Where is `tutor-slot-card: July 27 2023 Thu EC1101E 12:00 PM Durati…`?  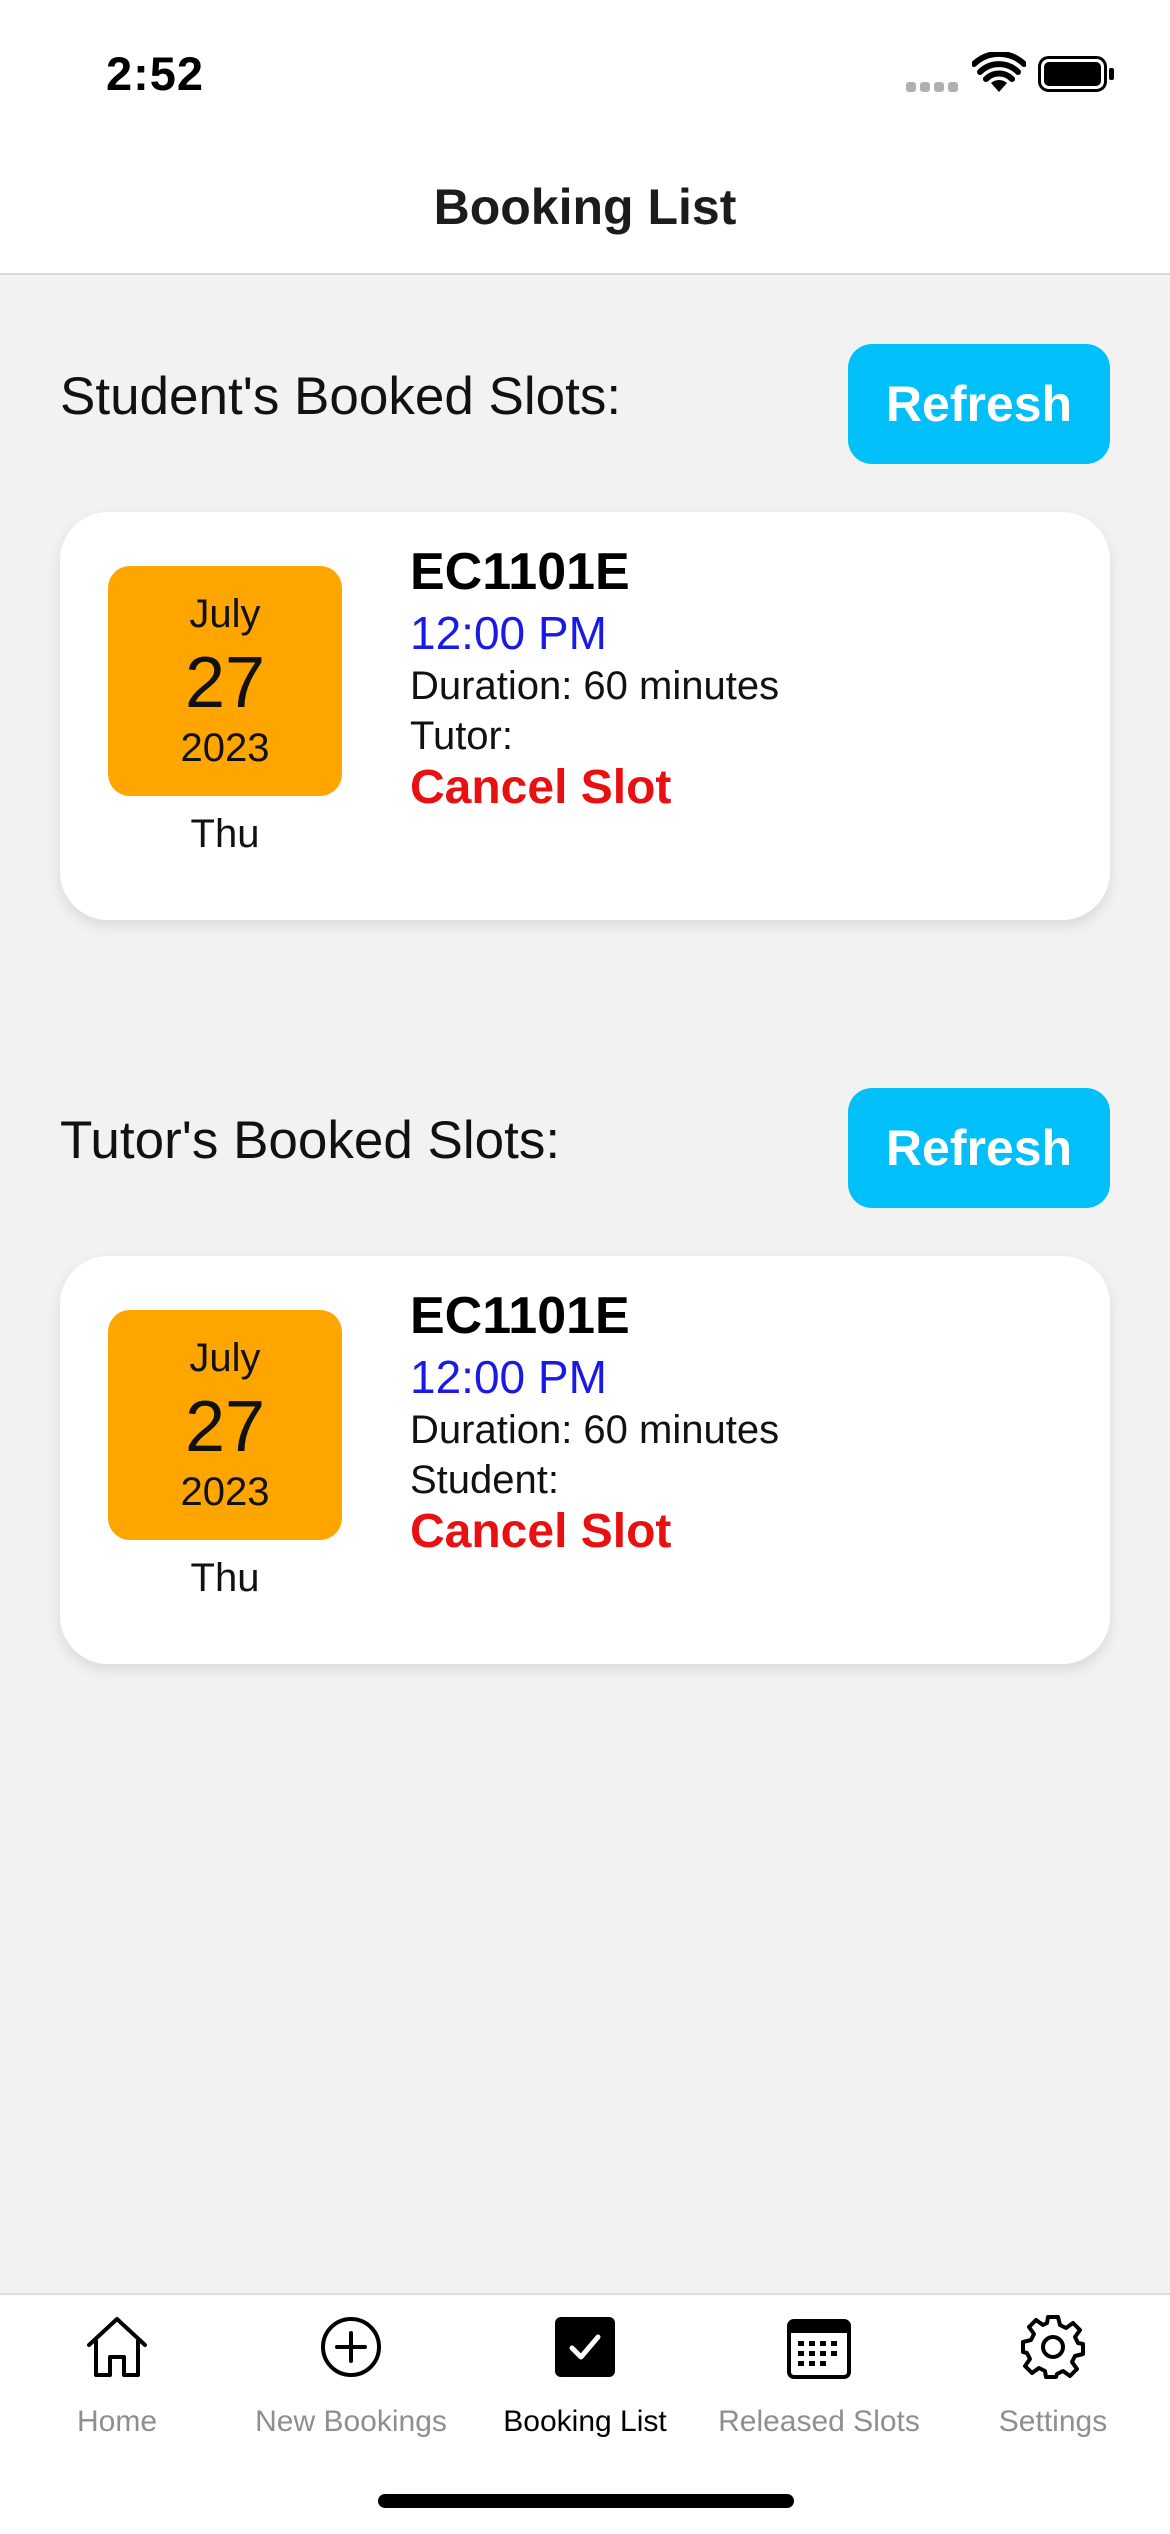
tutor-slot-card: July 27 2023 Thu EC1101E 12:00 PM Durati… is located at coordinates (585, 1460).